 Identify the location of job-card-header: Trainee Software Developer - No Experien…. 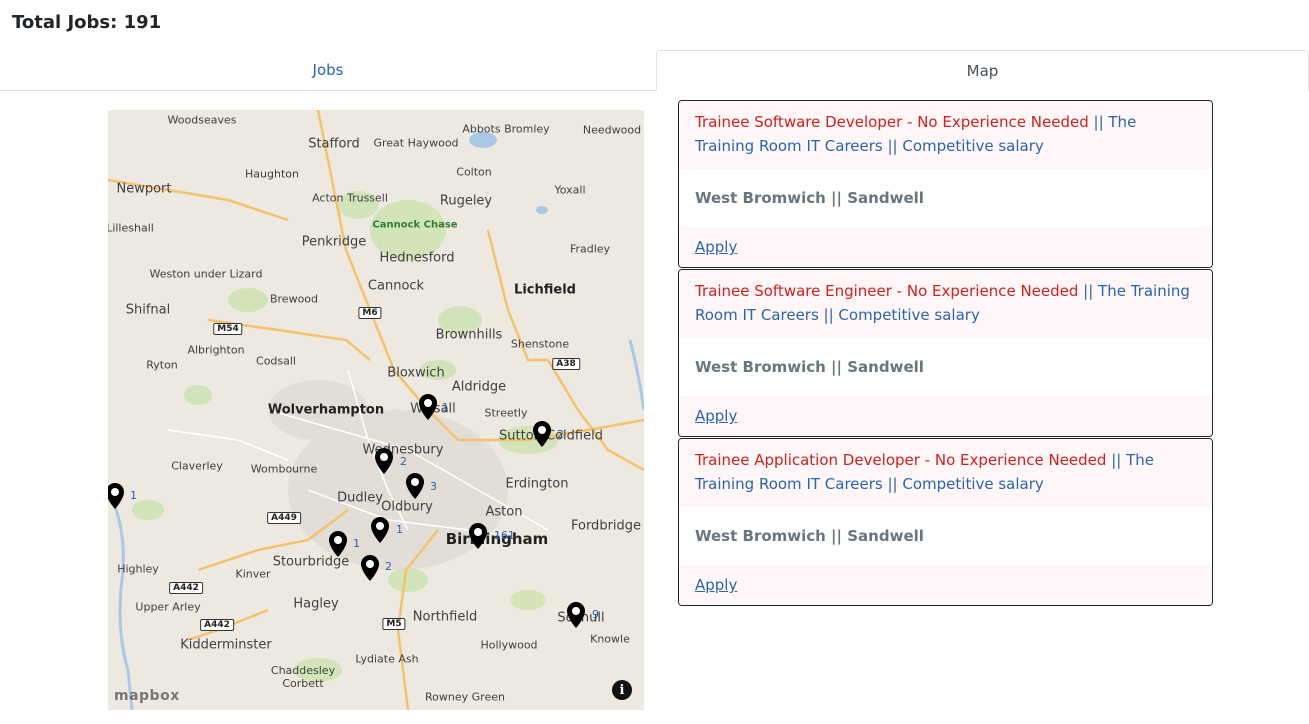
(945, 135).